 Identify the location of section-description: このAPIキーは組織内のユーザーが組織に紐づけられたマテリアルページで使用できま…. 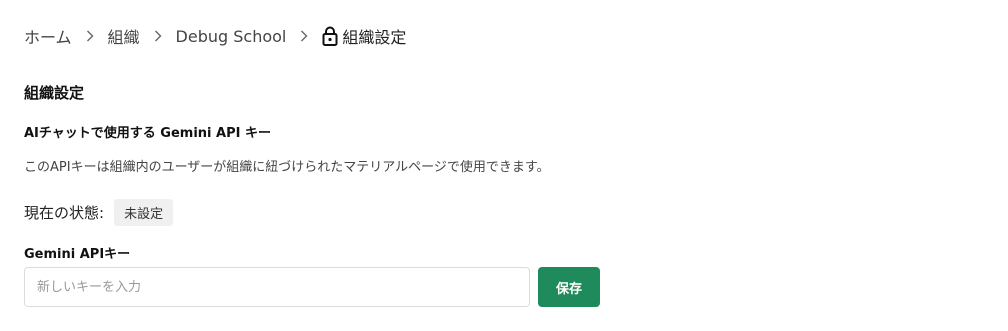
(287, 167).